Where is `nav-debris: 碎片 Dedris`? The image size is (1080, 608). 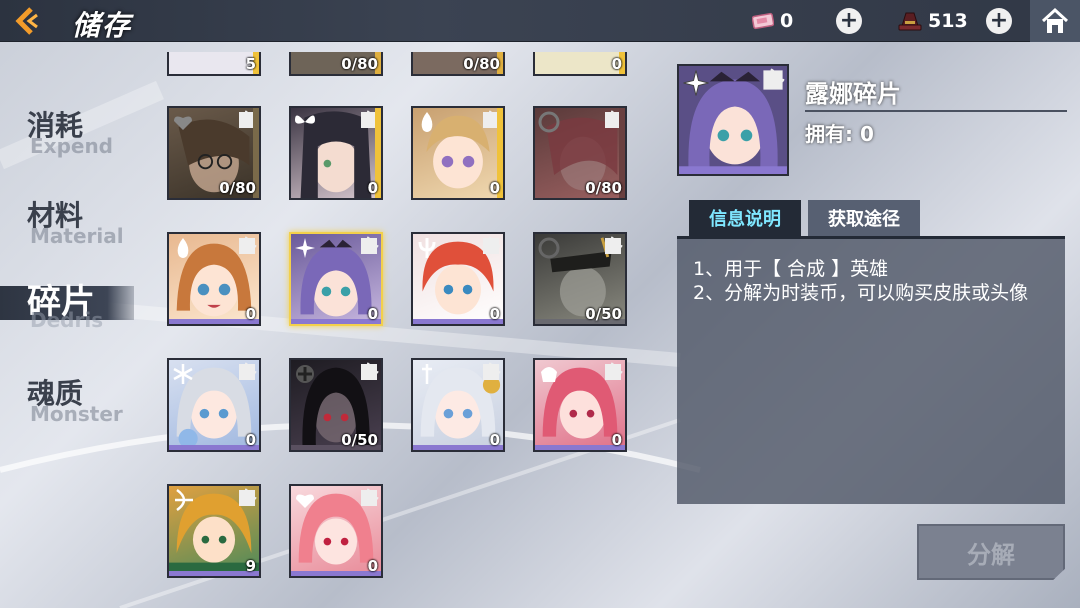
nav-debris: 碎片 Dedris is located at coordinates (70, 302).